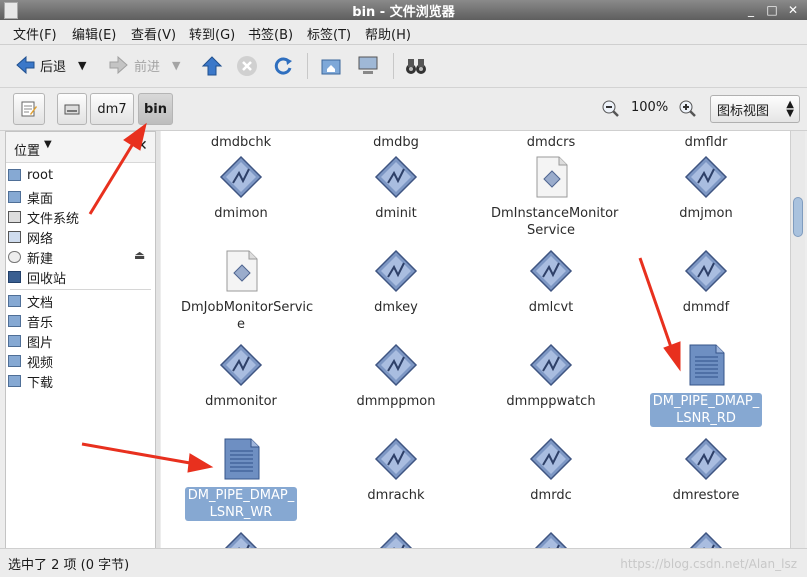 The image size is (807, 577). What do you see at coordinates (241, 213) in the screenshot?
I see `file-name: dmimon` at bounding box center [241, 213].